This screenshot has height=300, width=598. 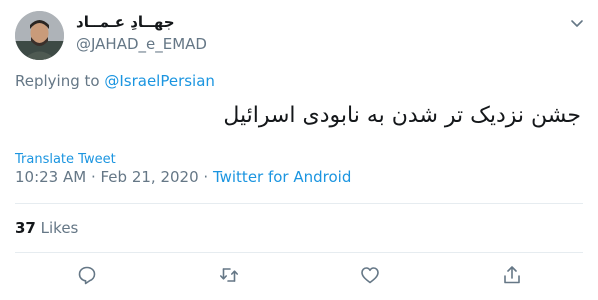 I want to click on likes-count: 37 Likes, so click(x=46, y=228).